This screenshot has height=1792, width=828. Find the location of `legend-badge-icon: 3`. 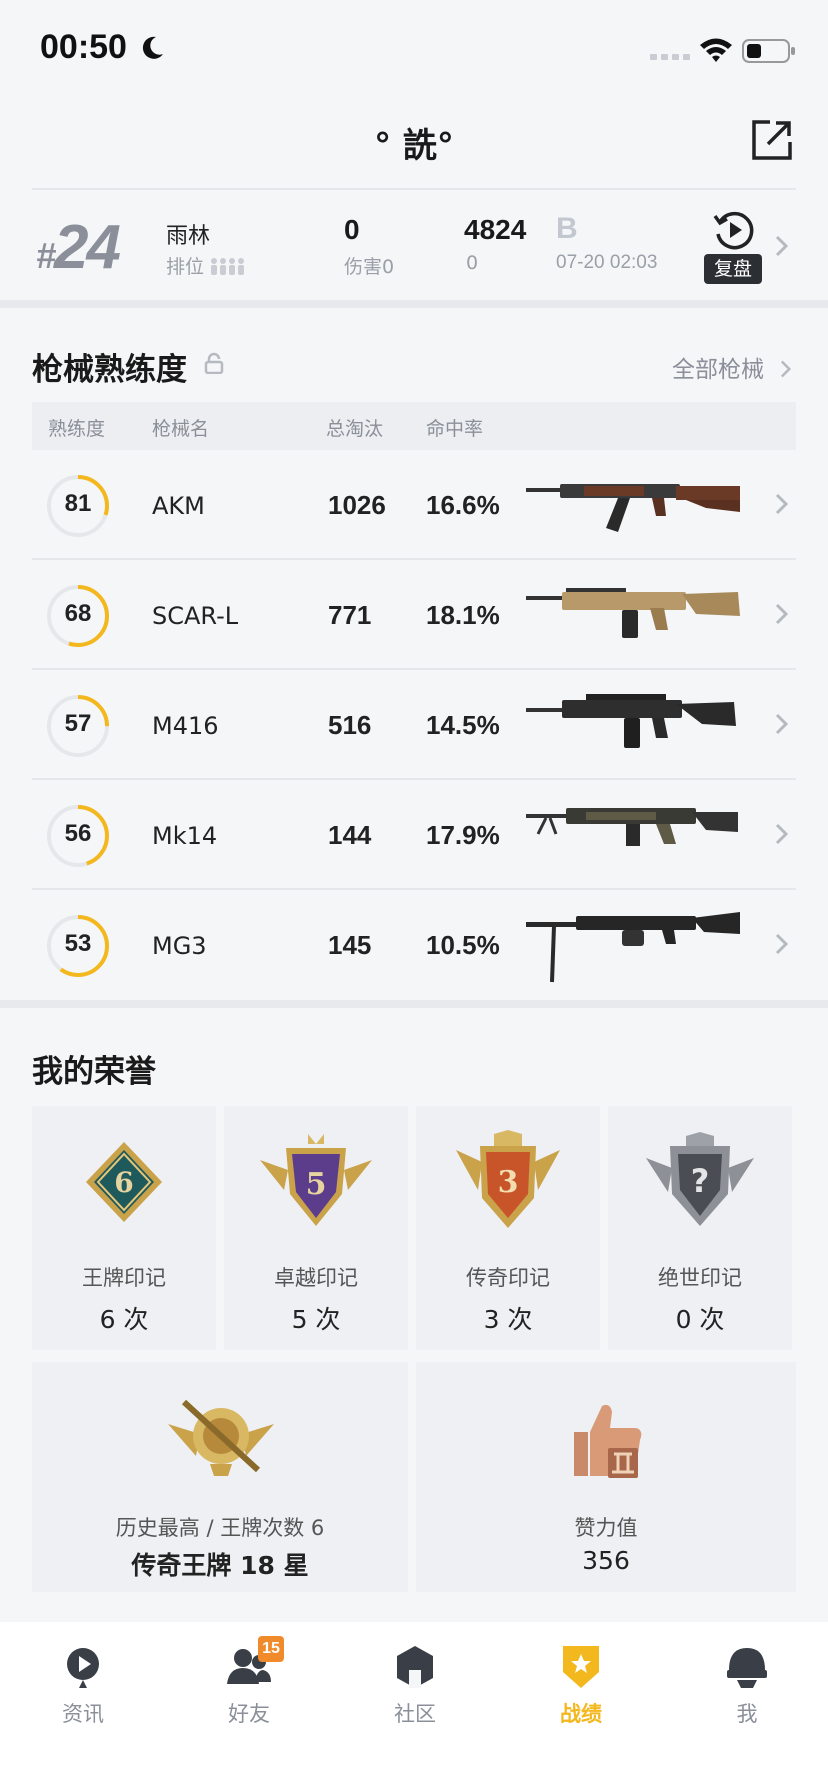

legend-badge-icon: 3 is located at coordinates (508, 1179).